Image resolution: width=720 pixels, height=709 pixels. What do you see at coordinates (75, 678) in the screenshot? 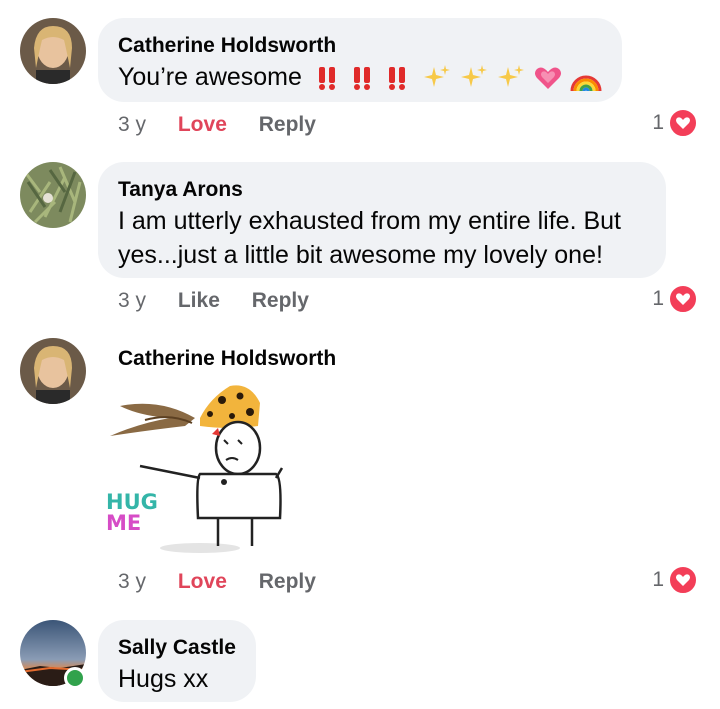
I see `online-status-icon` at bounding box center [75, 678].